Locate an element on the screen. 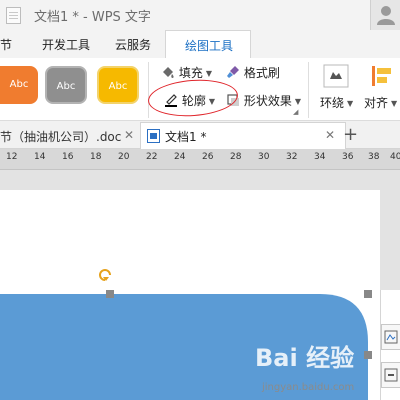 This screenshot has width=400, height=400. layout-icon is located at coordinates (391, 337).